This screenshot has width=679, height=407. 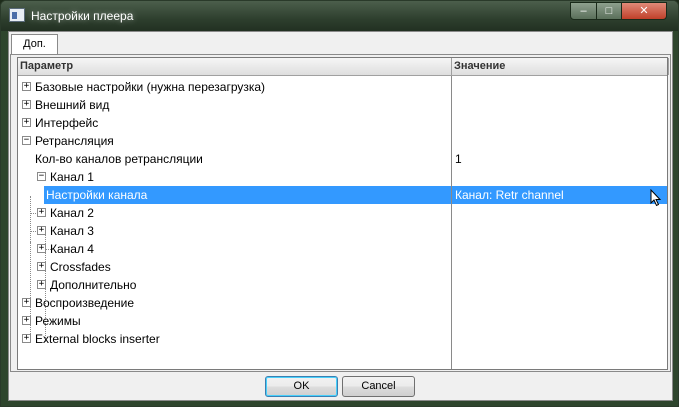 I want to click on row-label: Настройки канала, so click(x=97, y=195).